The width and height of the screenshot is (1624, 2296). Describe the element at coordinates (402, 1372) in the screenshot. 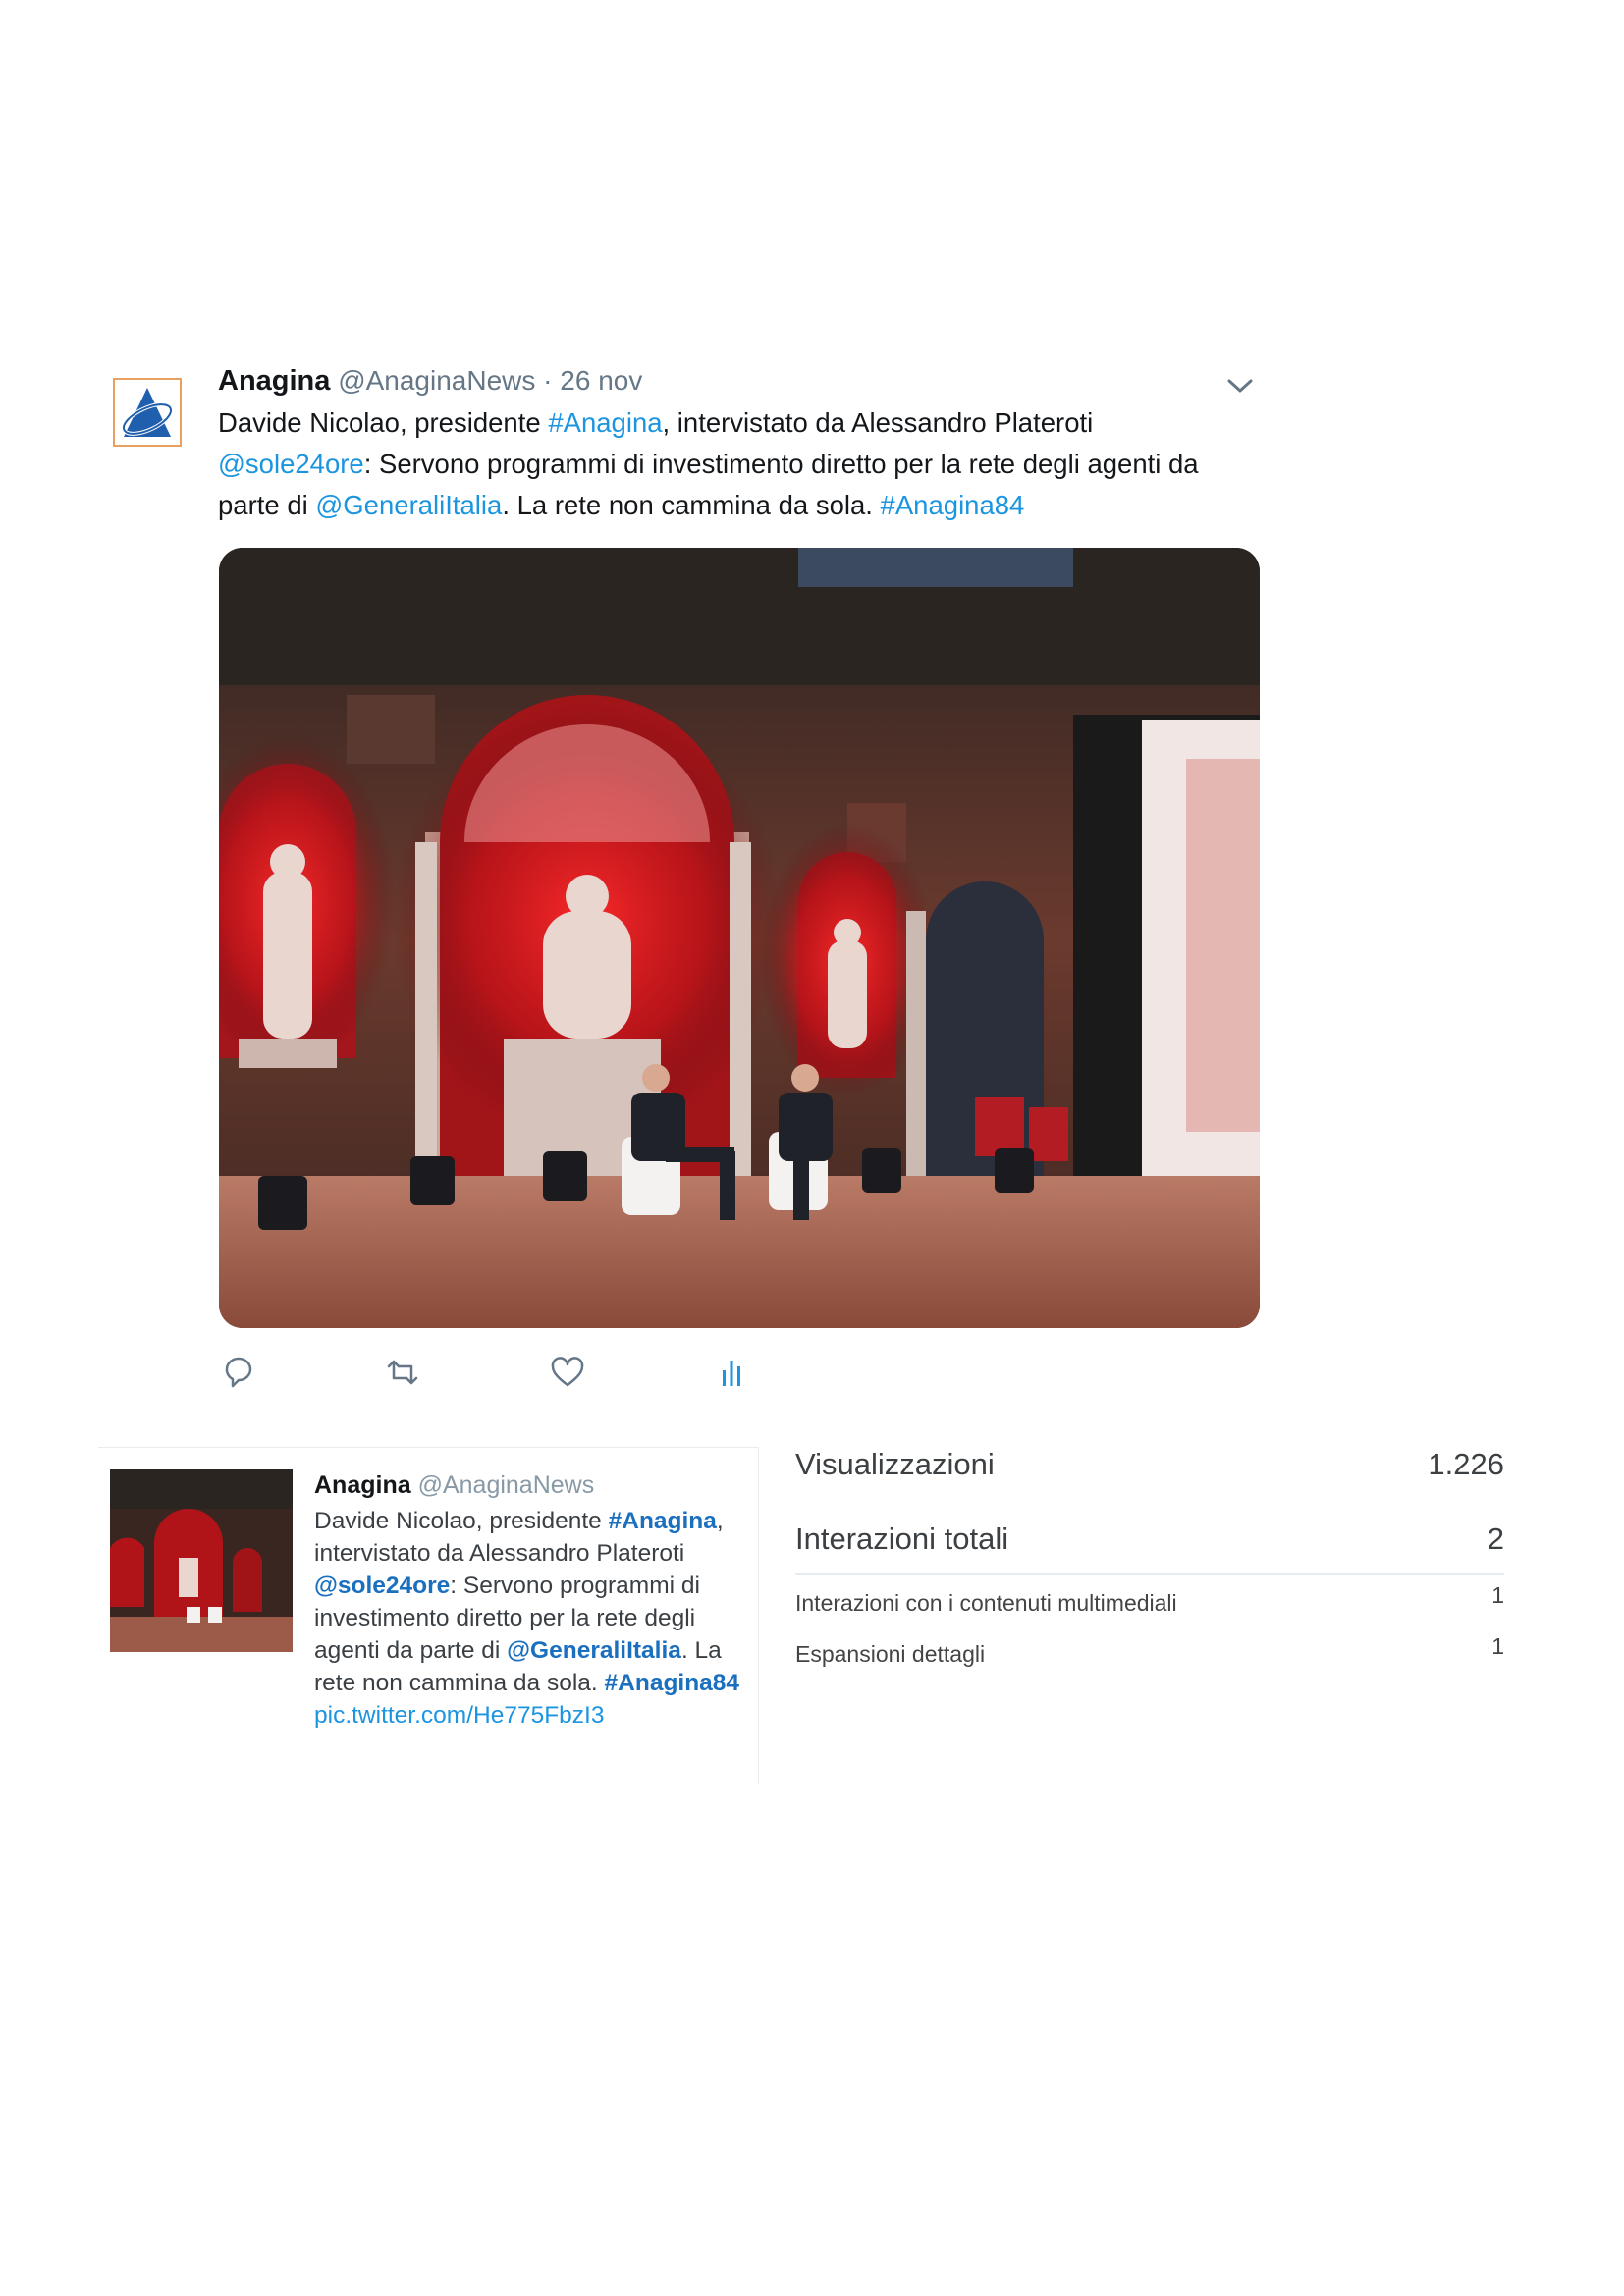

I see `retweet-icon` at that location.